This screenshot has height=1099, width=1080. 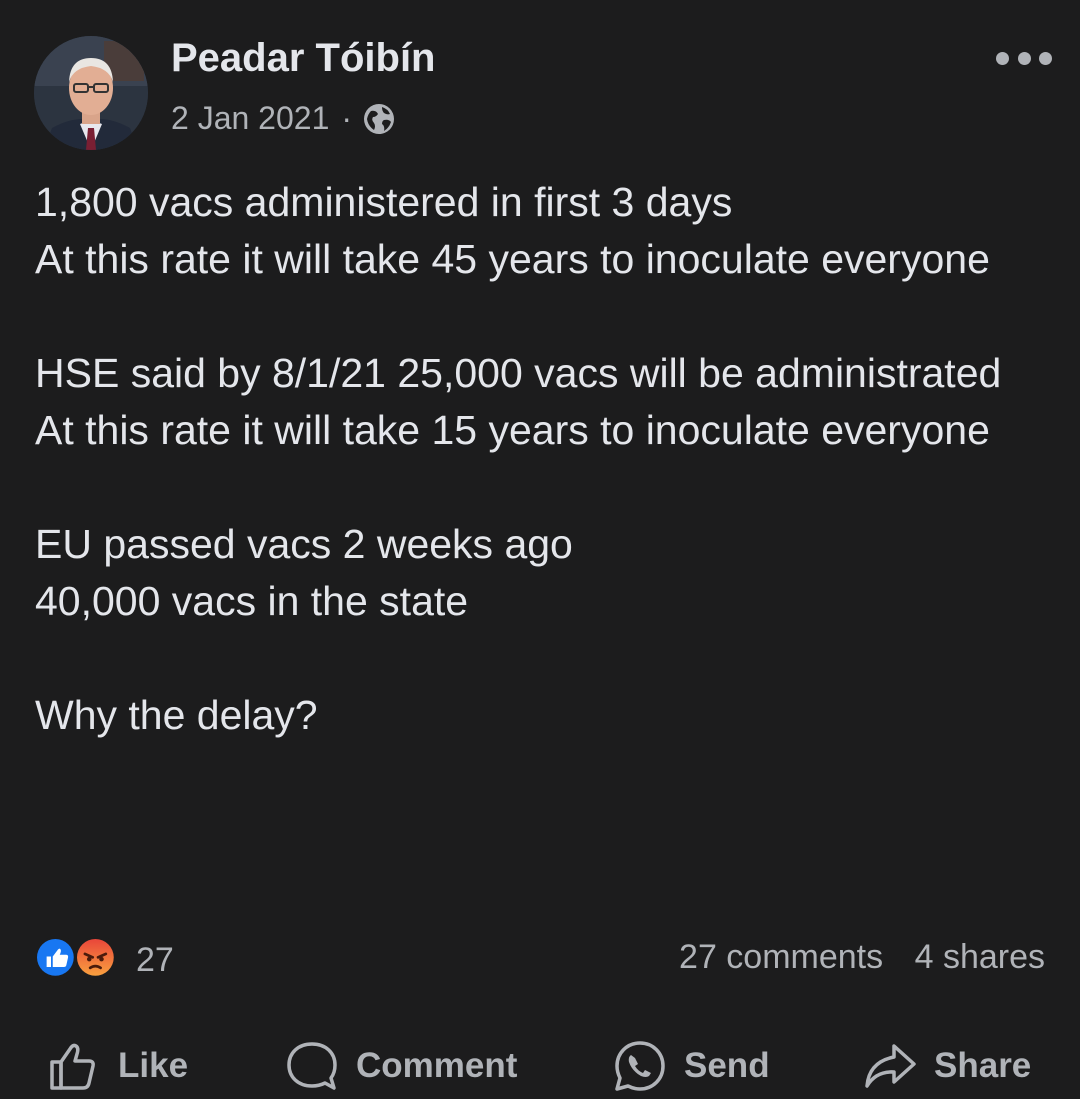 What do you see at coordinates (983, 1065) in the screenshot?
I see `share-label: Share` at bounding box center [983, 1065].